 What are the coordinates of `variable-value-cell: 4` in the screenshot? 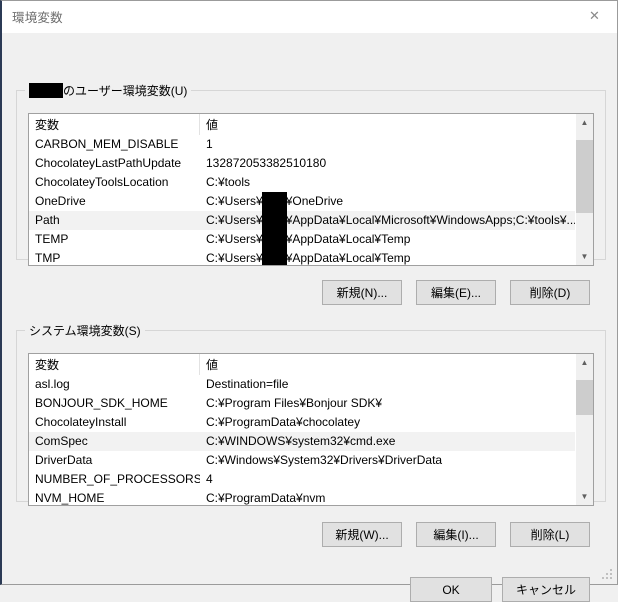 It's located at (396, 479).